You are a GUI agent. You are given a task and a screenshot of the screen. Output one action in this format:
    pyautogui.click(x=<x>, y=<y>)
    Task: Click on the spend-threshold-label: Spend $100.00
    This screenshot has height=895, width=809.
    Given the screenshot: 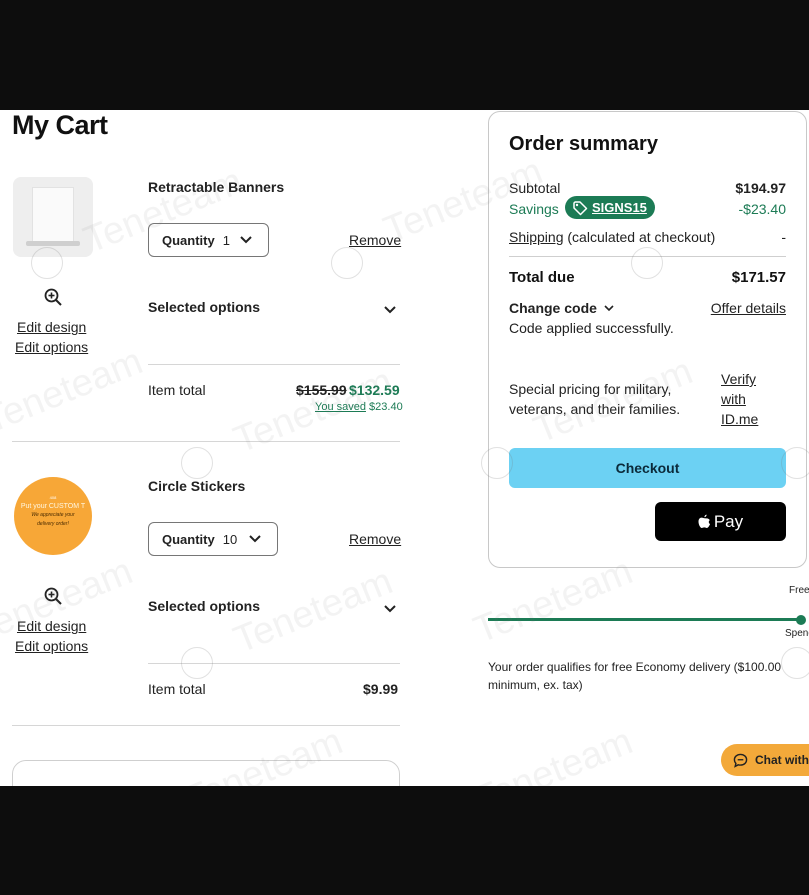 What is the action you would take?
    pyautogui.click(x=797, y=633)
    